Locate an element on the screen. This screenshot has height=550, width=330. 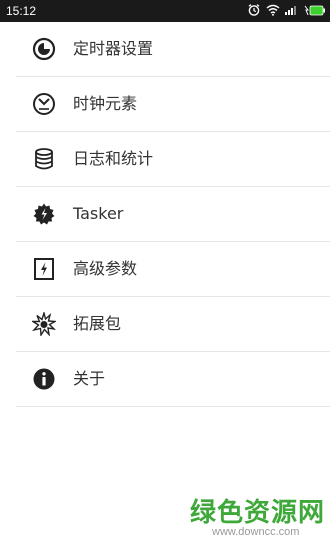
menu-item-extension-pack: 拓展包 is located at coordinates (173, 324).